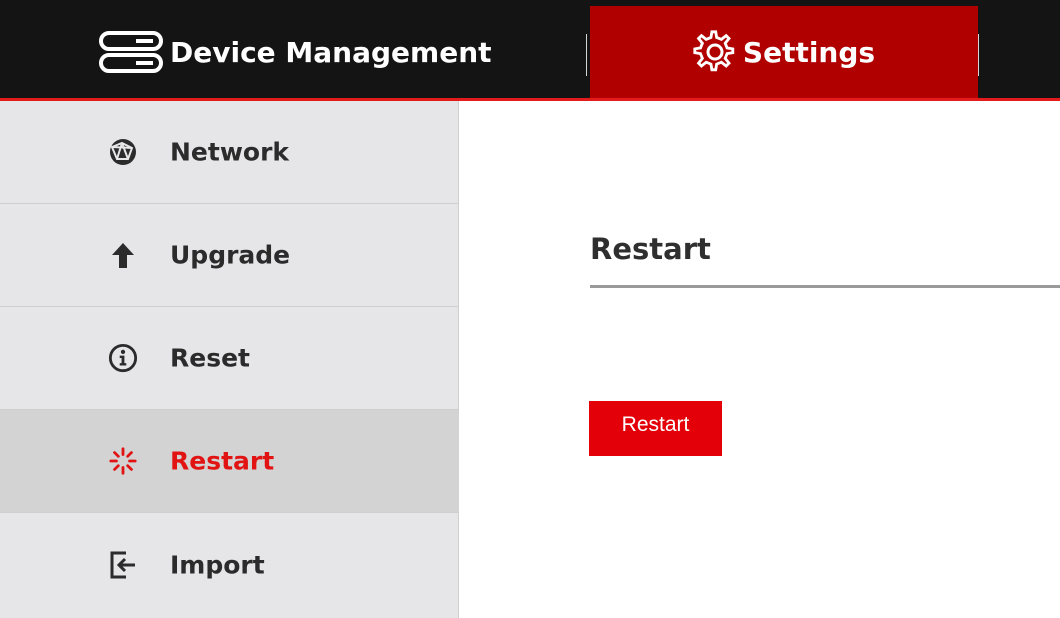 Image resolution: width=1060 pixels, height=618 pixels. I want to click on sidebar-item-label: Import, so click(217, 564).